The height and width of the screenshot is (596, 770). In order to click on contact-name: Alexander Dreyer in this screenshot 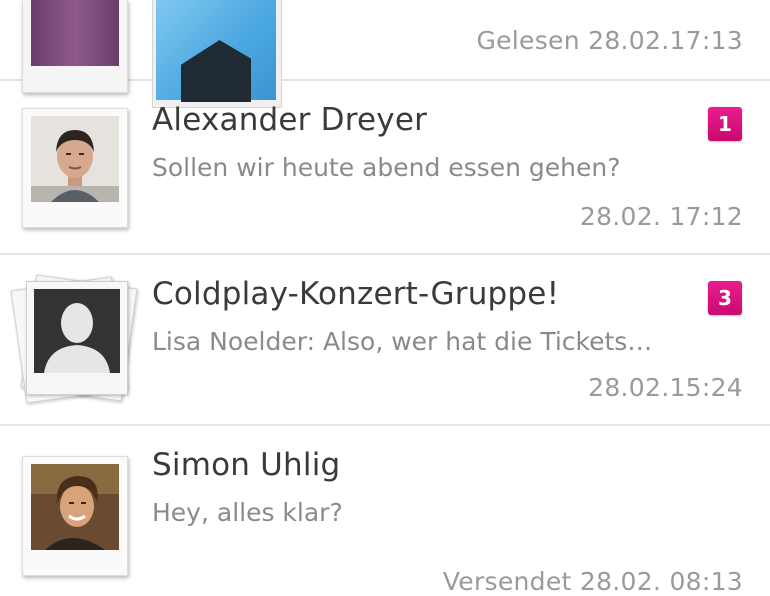, I will do `click(290, 120)`.